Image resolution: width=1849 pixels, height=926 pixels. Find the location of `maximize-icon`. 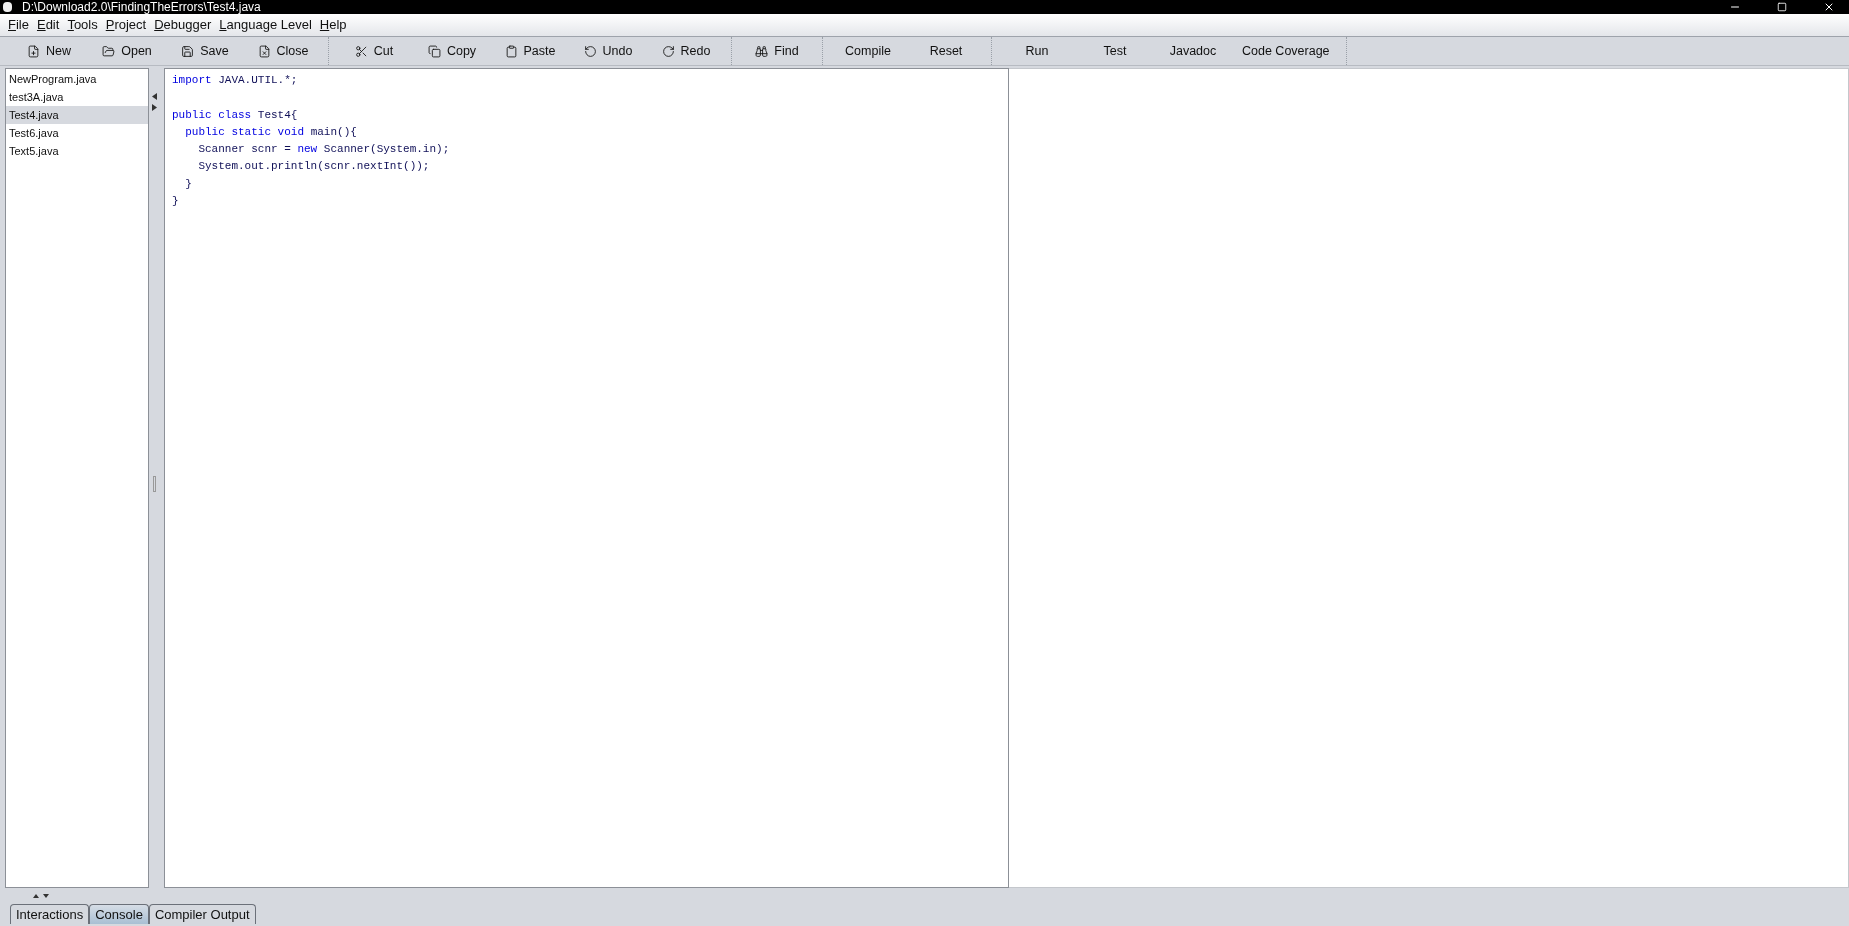

maximize-icon is located at coordinates (1782, 7).